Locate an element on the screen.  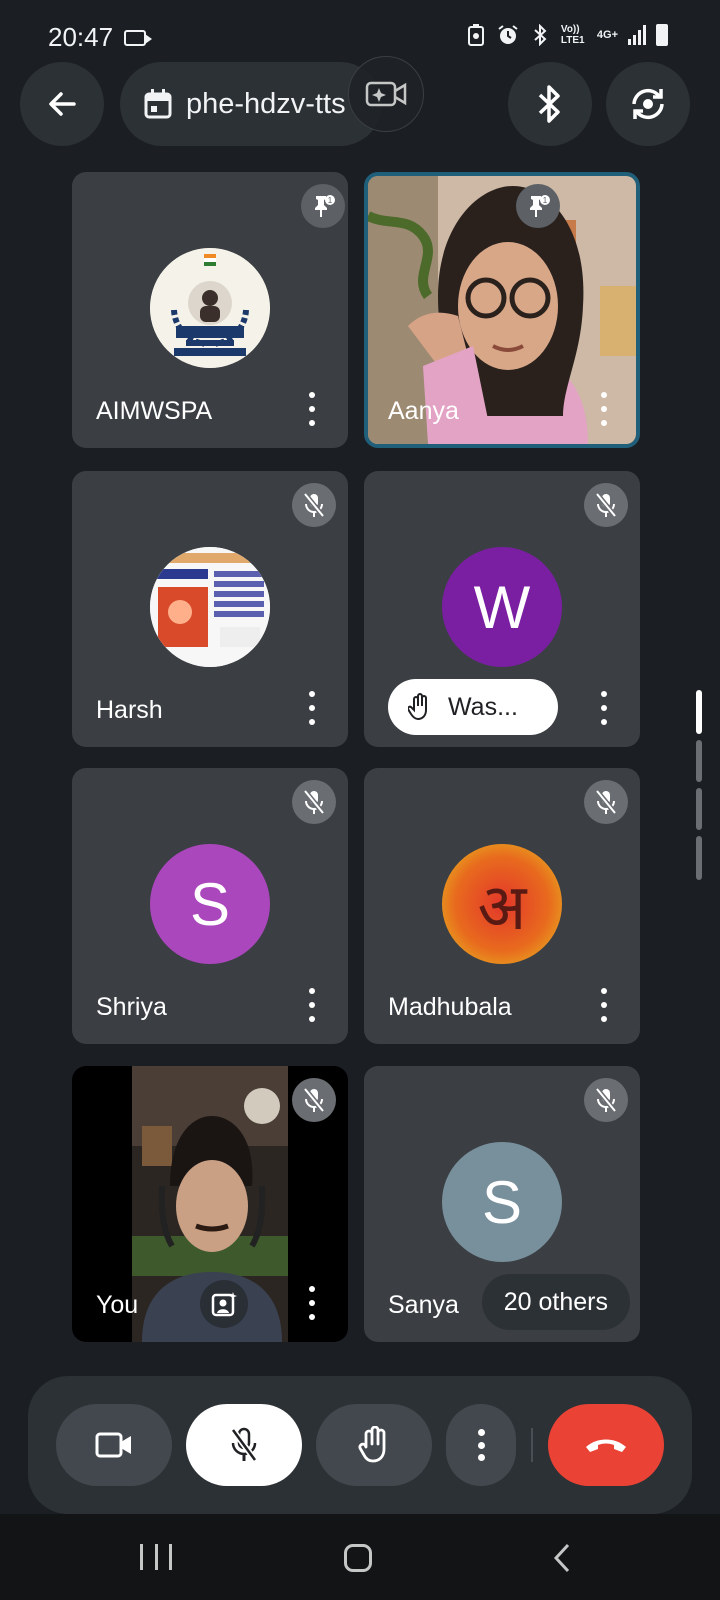
raise-hand-button is located at coordinates (374, 1445).